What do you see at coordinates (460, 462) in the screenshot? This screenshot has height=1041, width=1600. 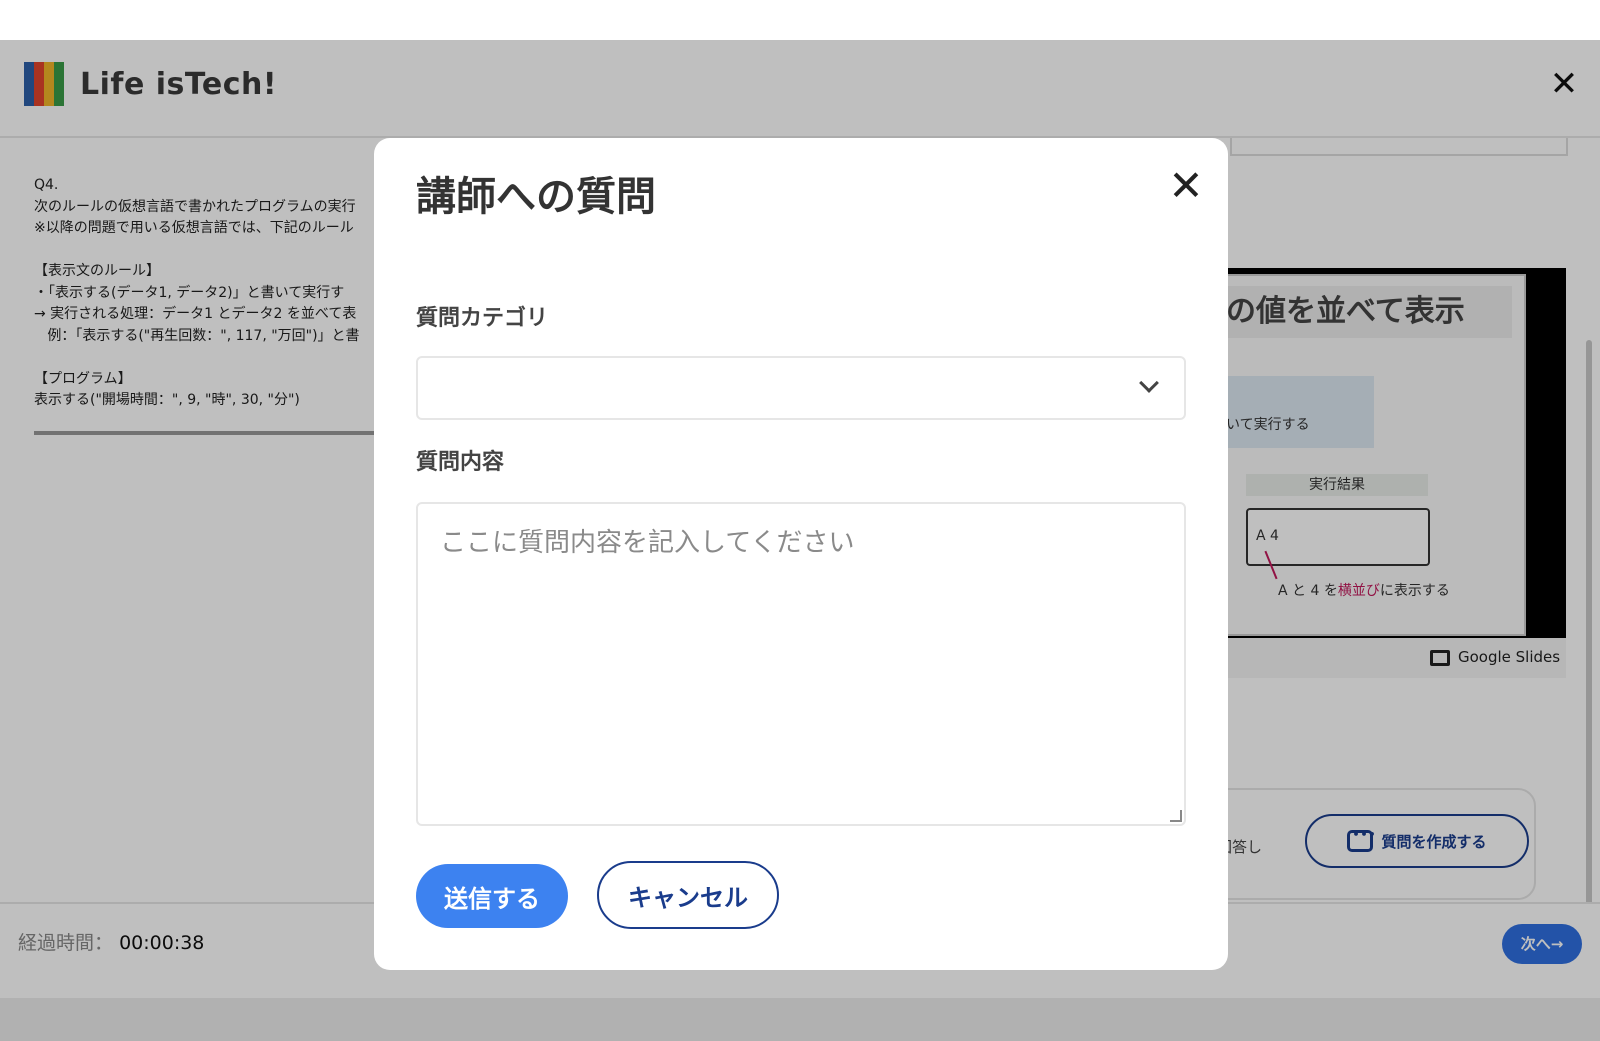 I see `content-label: 質問内容` at bounding box center [460, 462].